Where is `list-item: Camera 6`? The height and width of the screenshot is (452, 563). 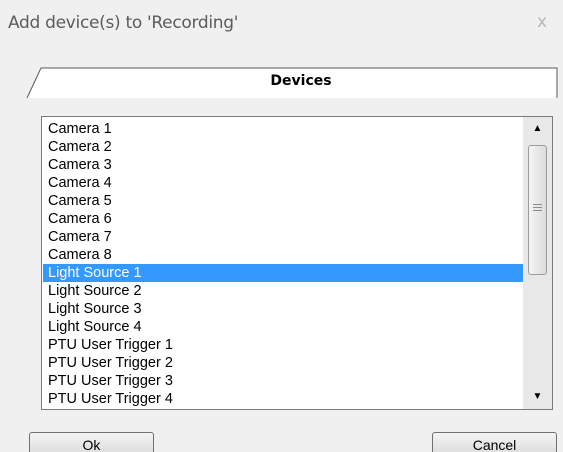
list-item: Camera 6 is located at coordinates (283, 219).